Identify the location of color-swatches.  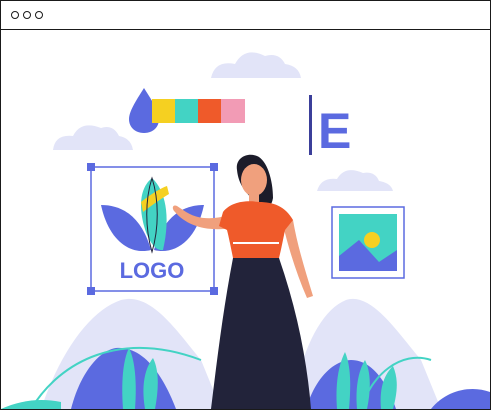
(198, 111).